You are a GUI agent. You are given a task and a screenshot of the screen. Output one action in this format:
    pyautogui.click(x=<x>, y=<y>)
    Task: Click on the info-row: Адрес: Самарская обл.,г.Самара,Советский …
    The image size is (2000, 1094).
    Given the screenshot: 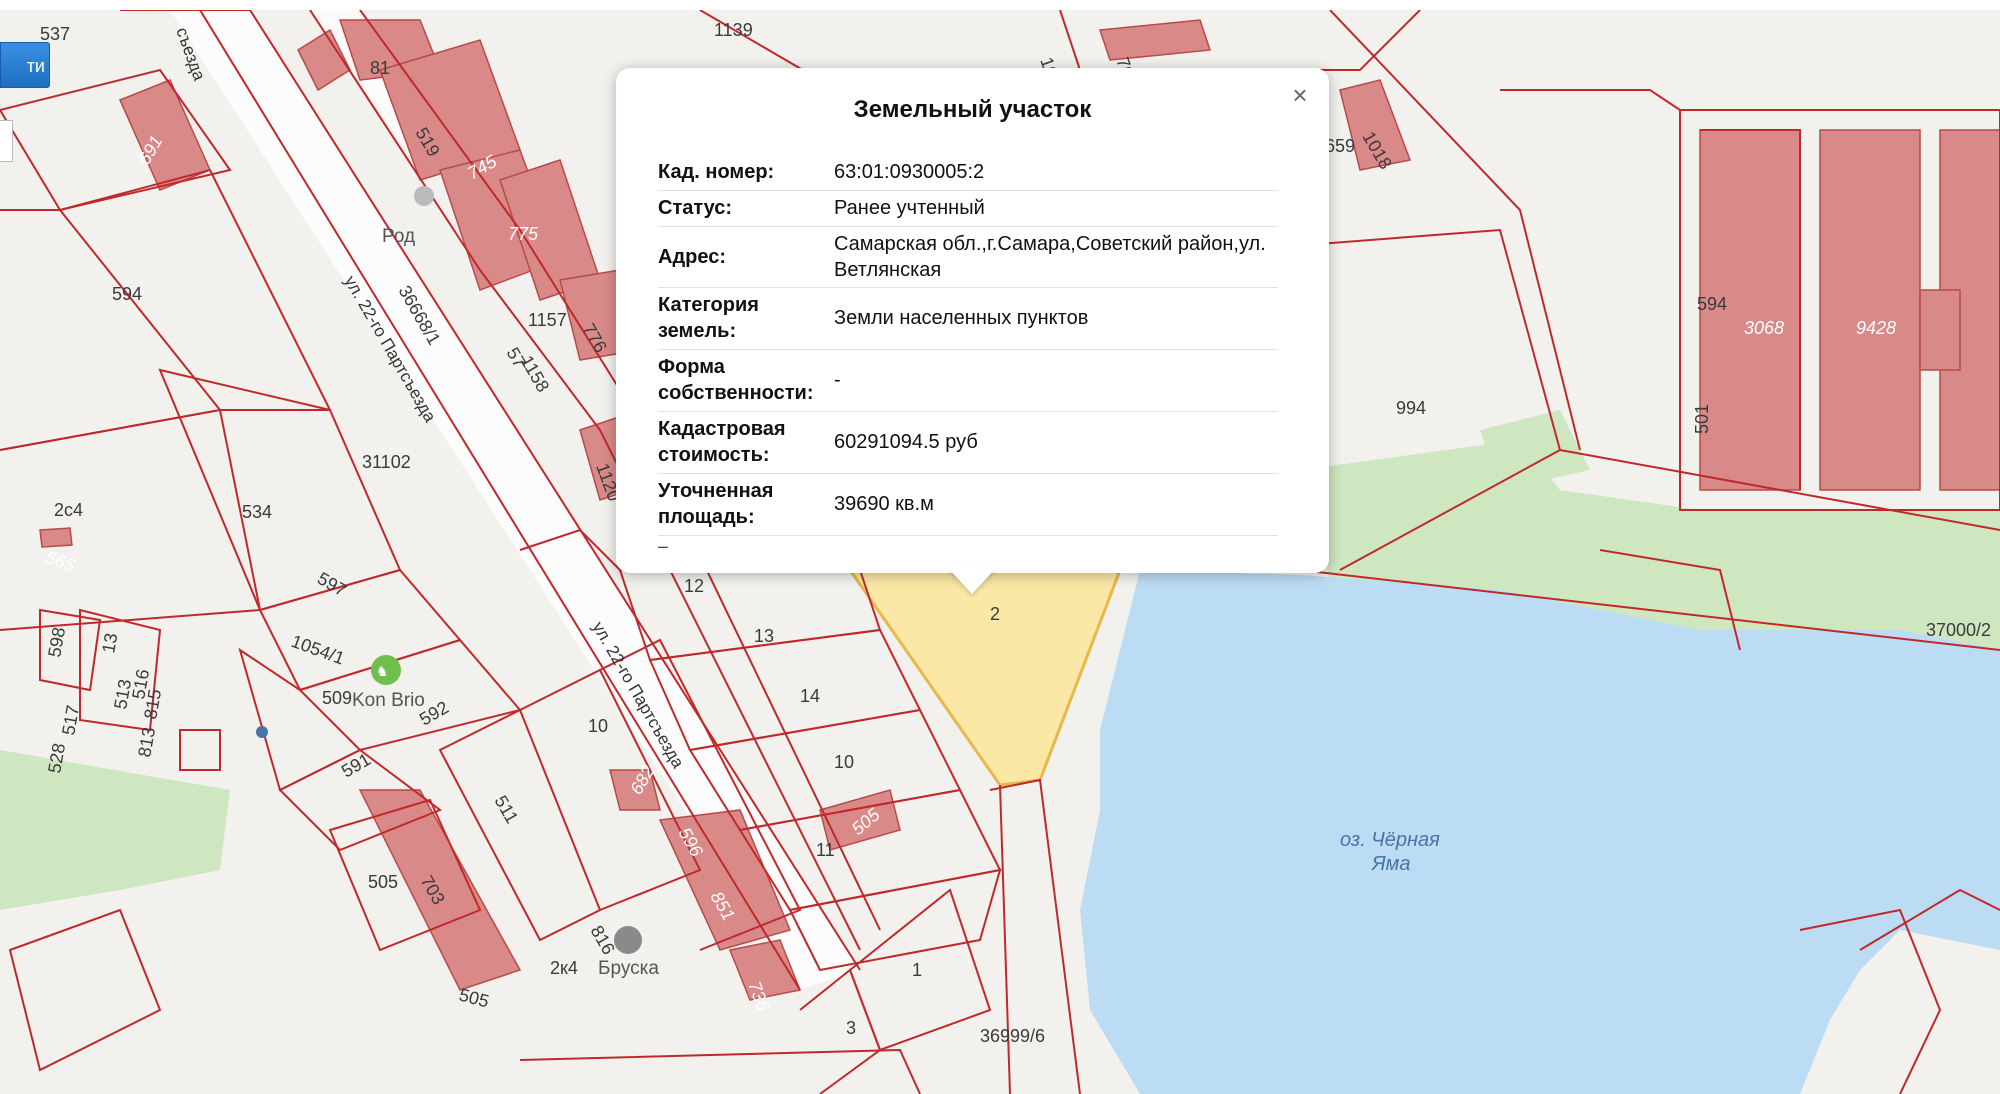 What is the action you would take?
    pyautogui.click(x=968, y=257)
    